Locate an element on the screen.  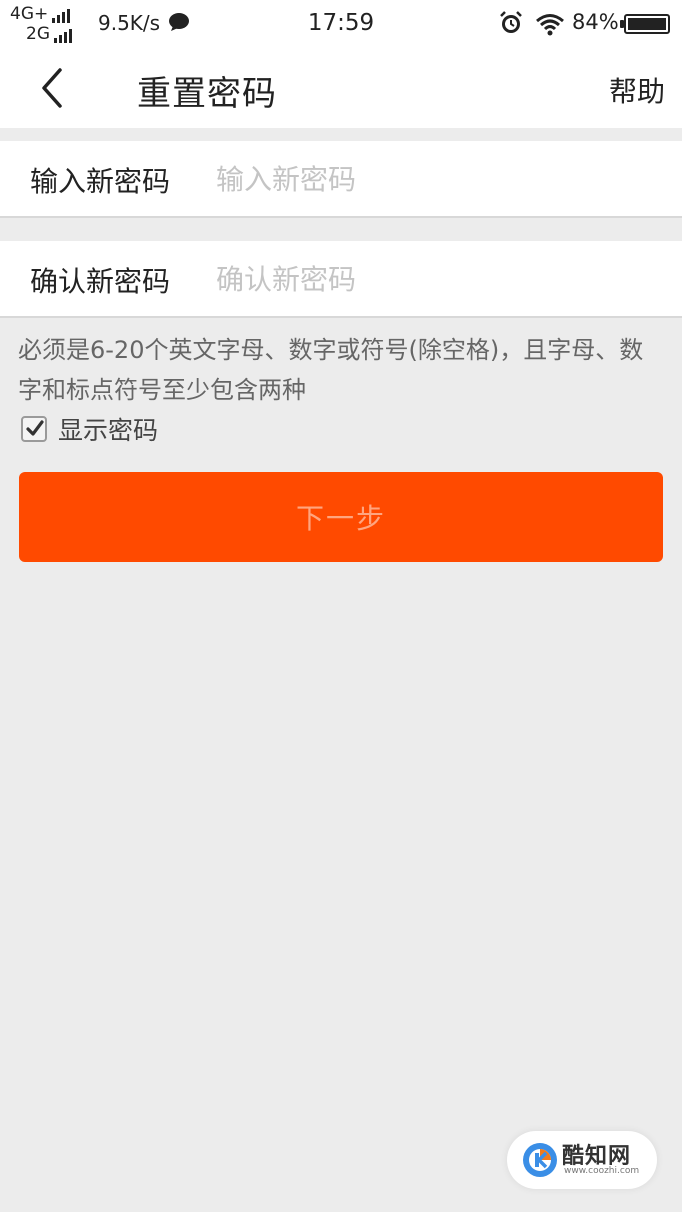
next-step-button: 下一步 is located at coordinates (341, 517).